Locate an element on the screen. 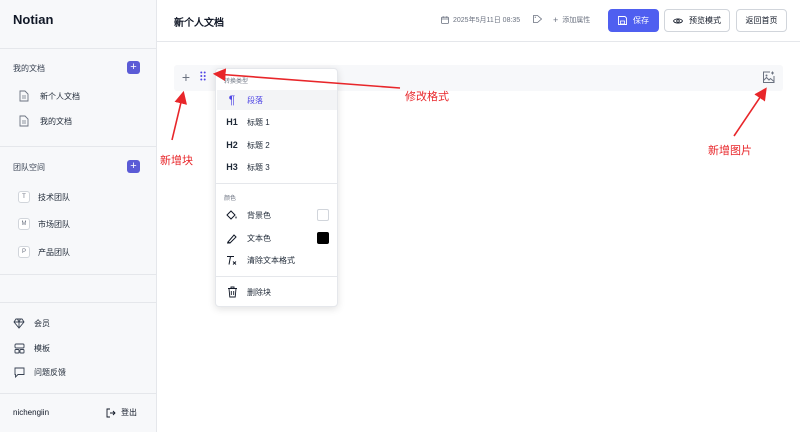  add-team-button: + is located at coordinates (133, 166).